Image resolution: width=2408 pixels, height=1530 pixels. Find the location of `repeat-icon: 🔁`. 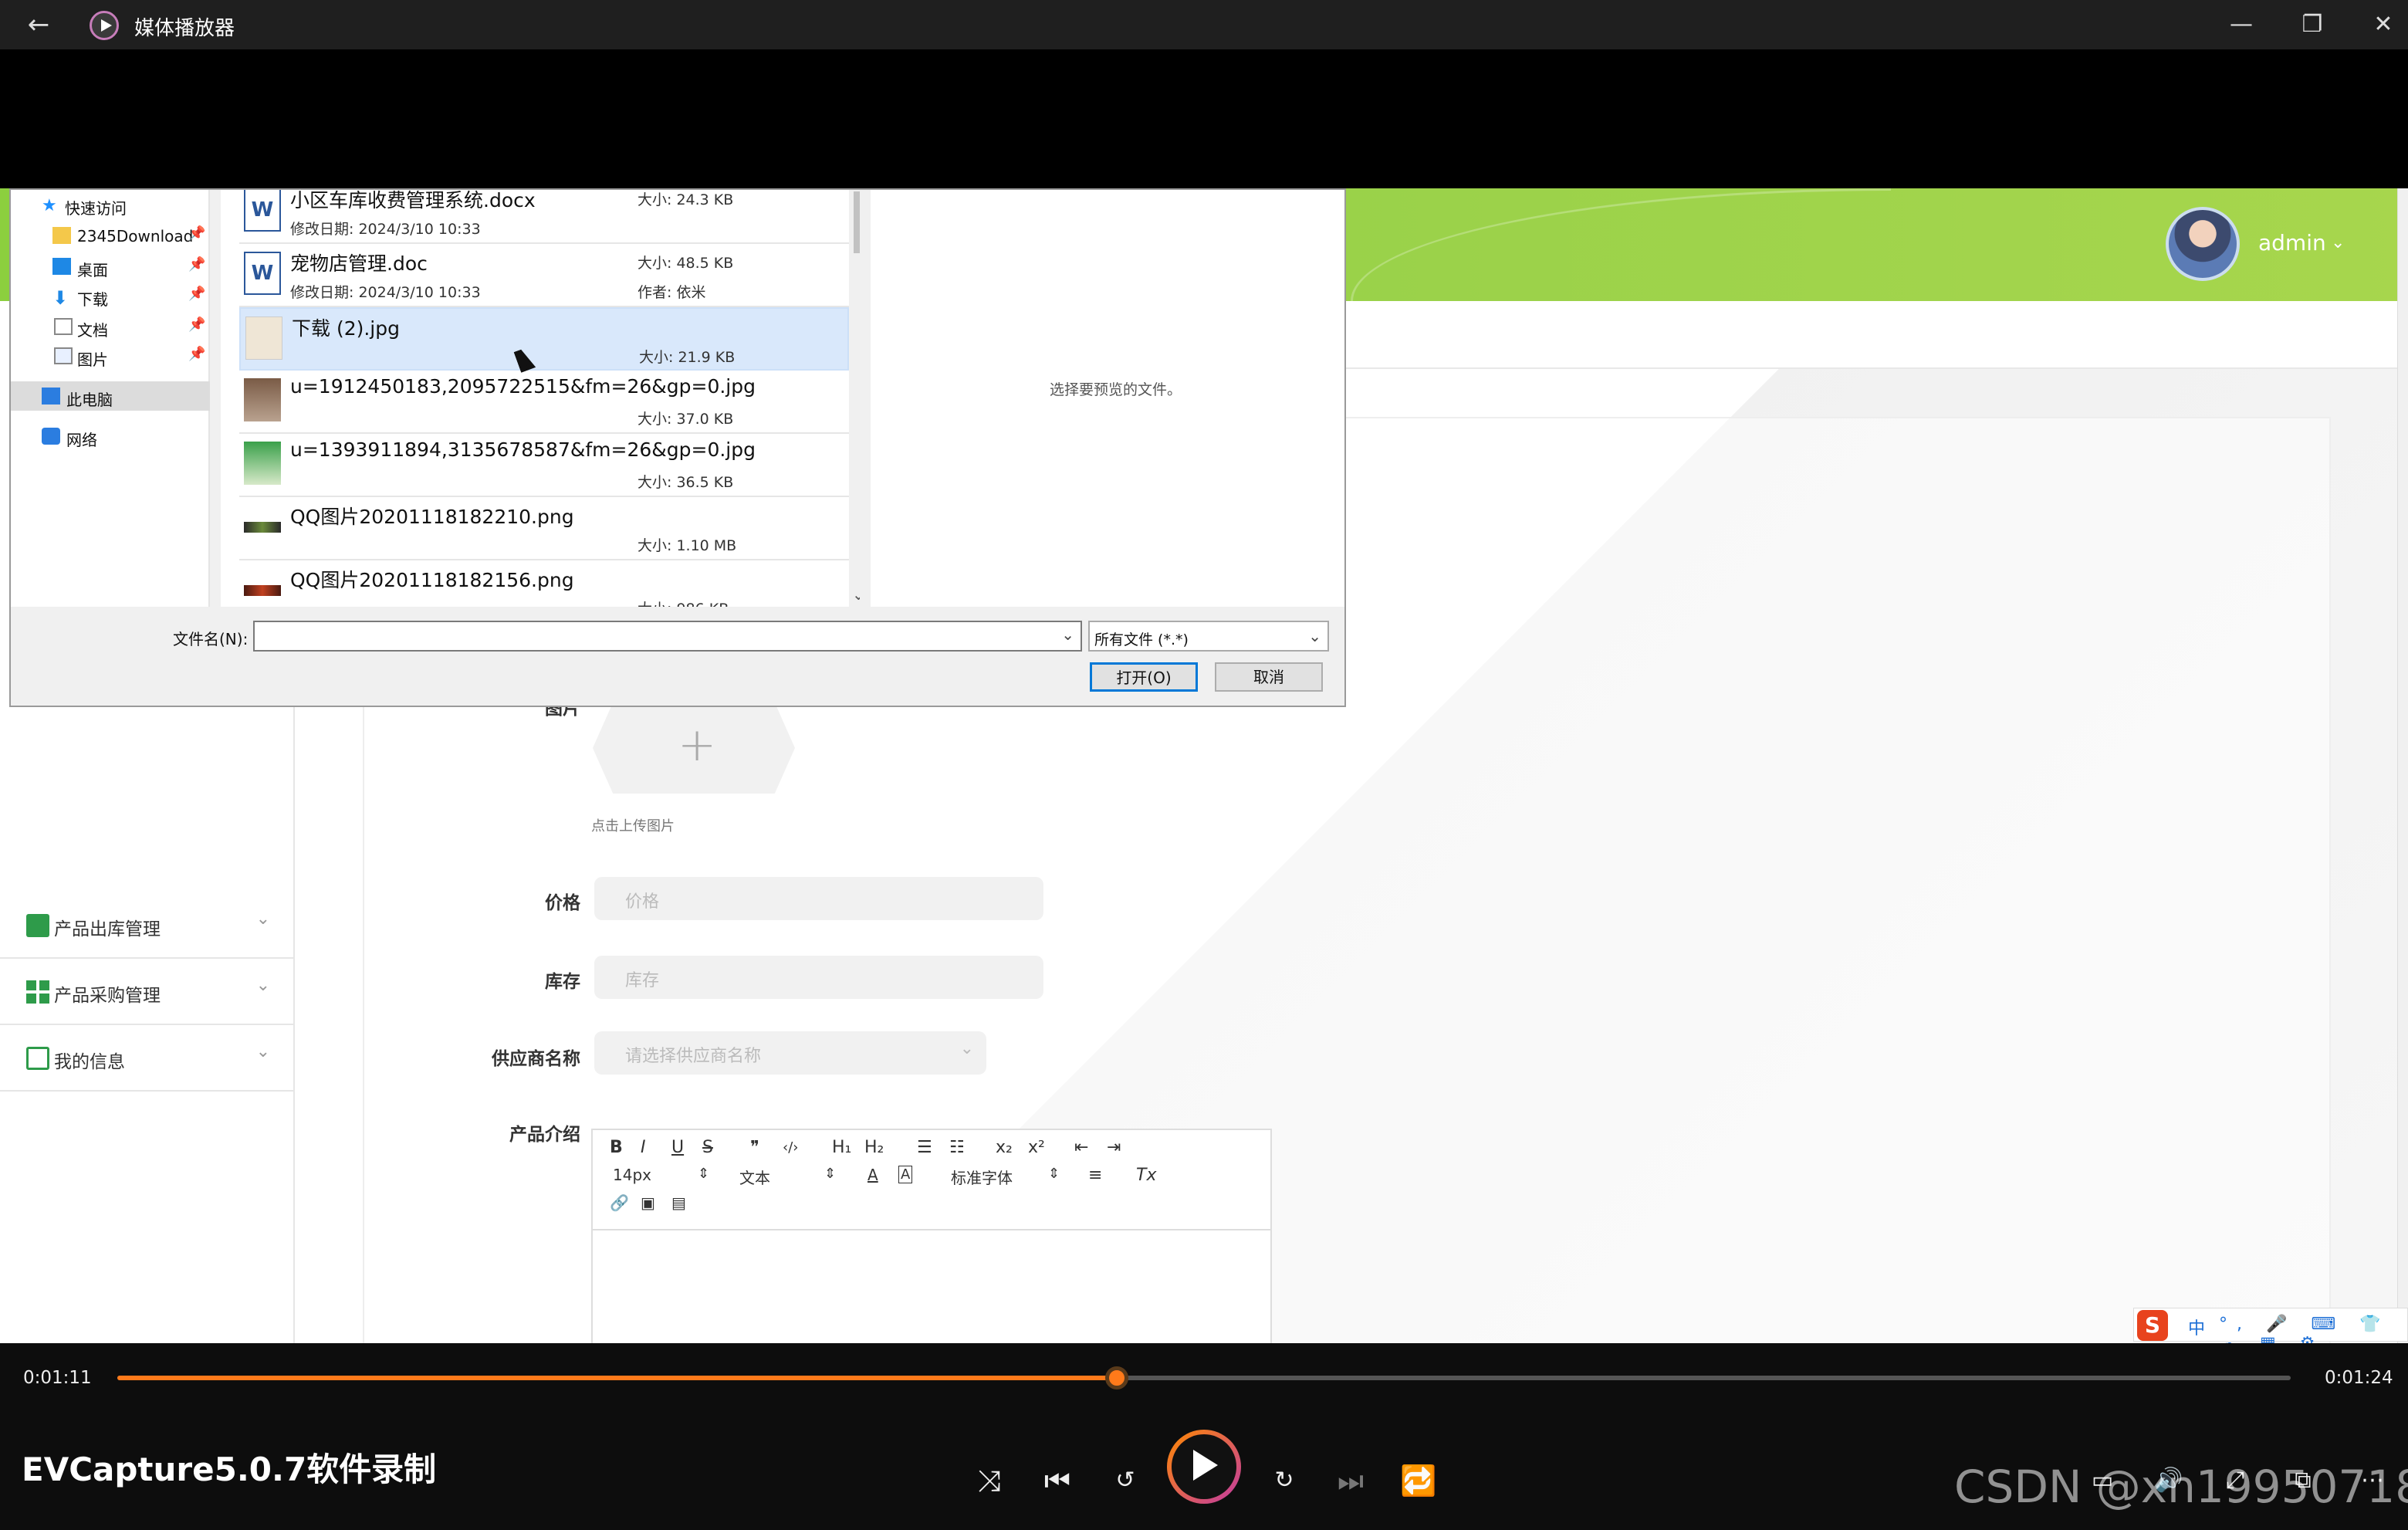

repeat-icon: 🔁 is located at coordinates (1418, 1480).